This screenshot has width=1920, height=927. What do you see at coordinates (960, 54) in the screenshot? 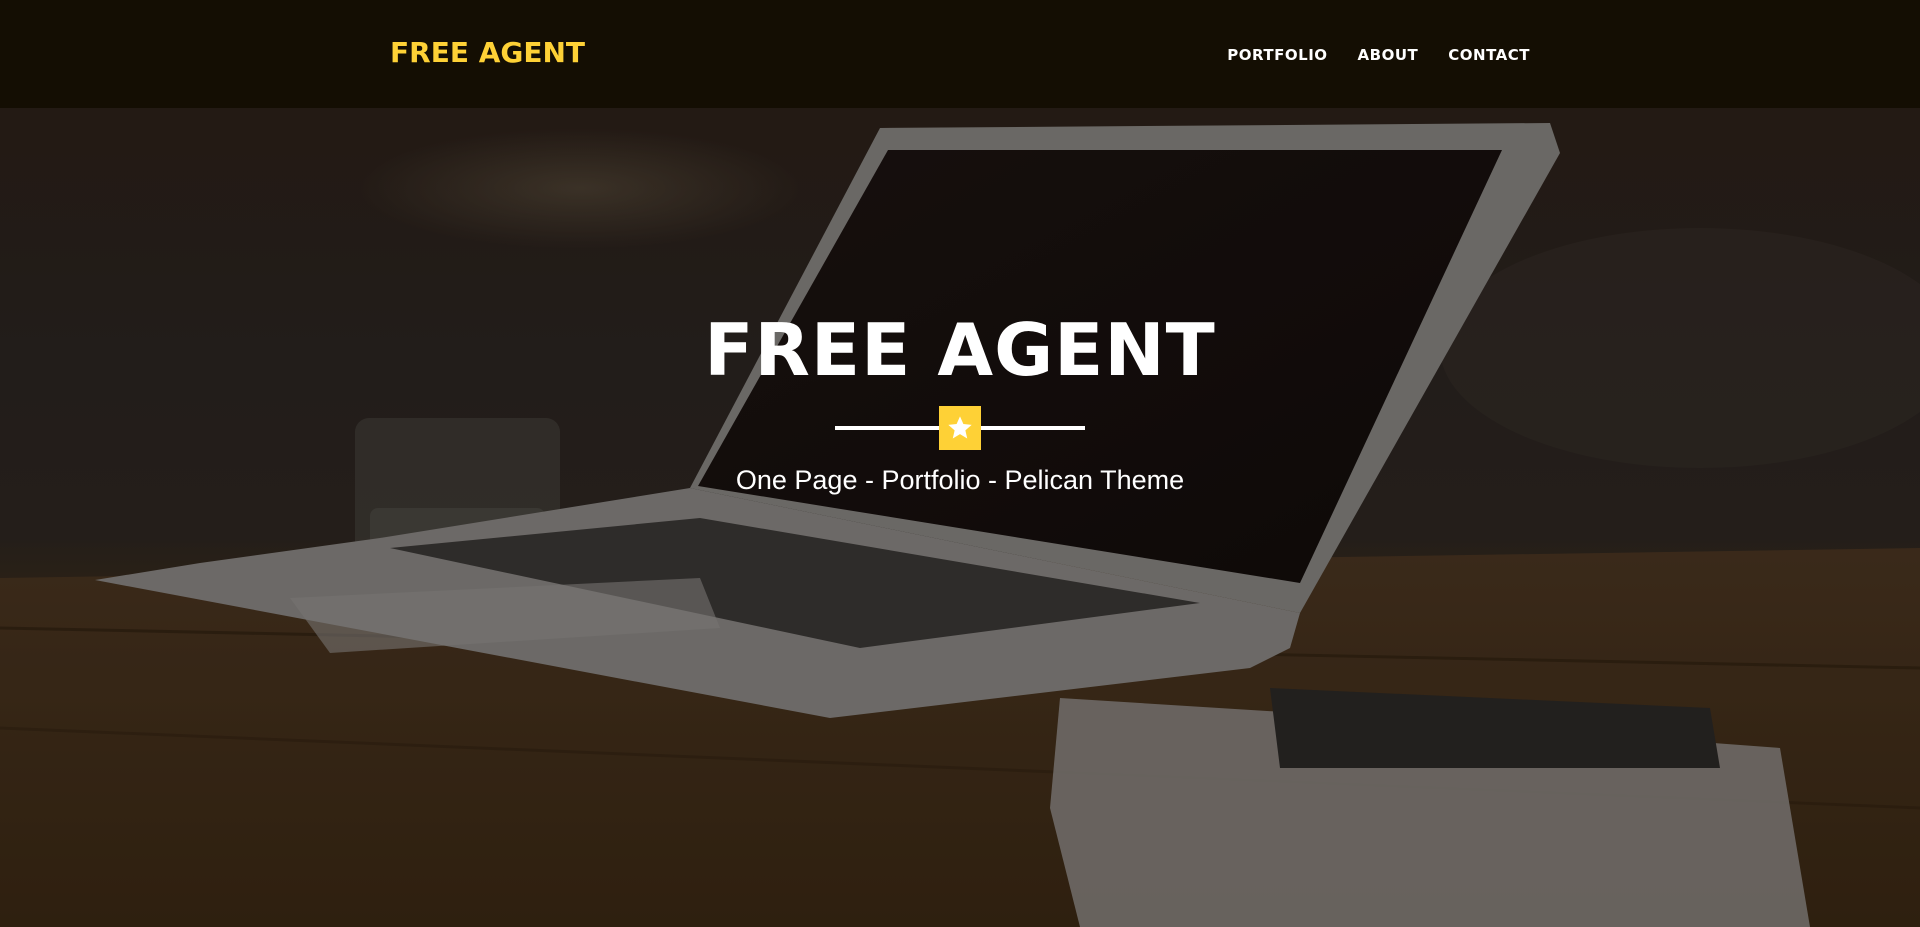
I see `top-navbar: FREE AGENT PORTFOLIO ABOUT CONTACT` at bounding box center [960, 54].